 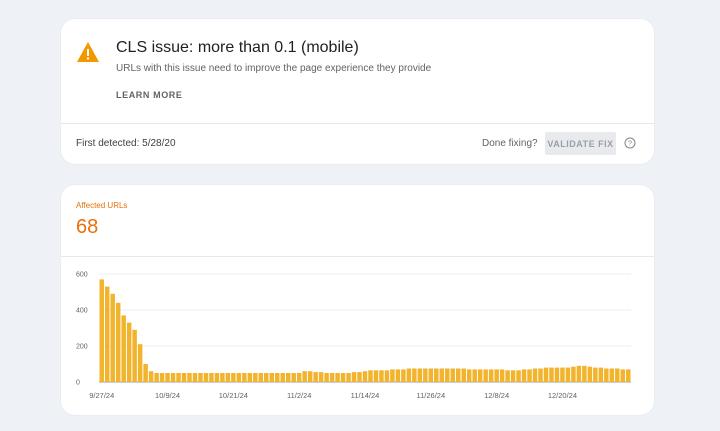 I want to click on validate-fix-button: VALIDATE FIX, so click(x=580, y=143).